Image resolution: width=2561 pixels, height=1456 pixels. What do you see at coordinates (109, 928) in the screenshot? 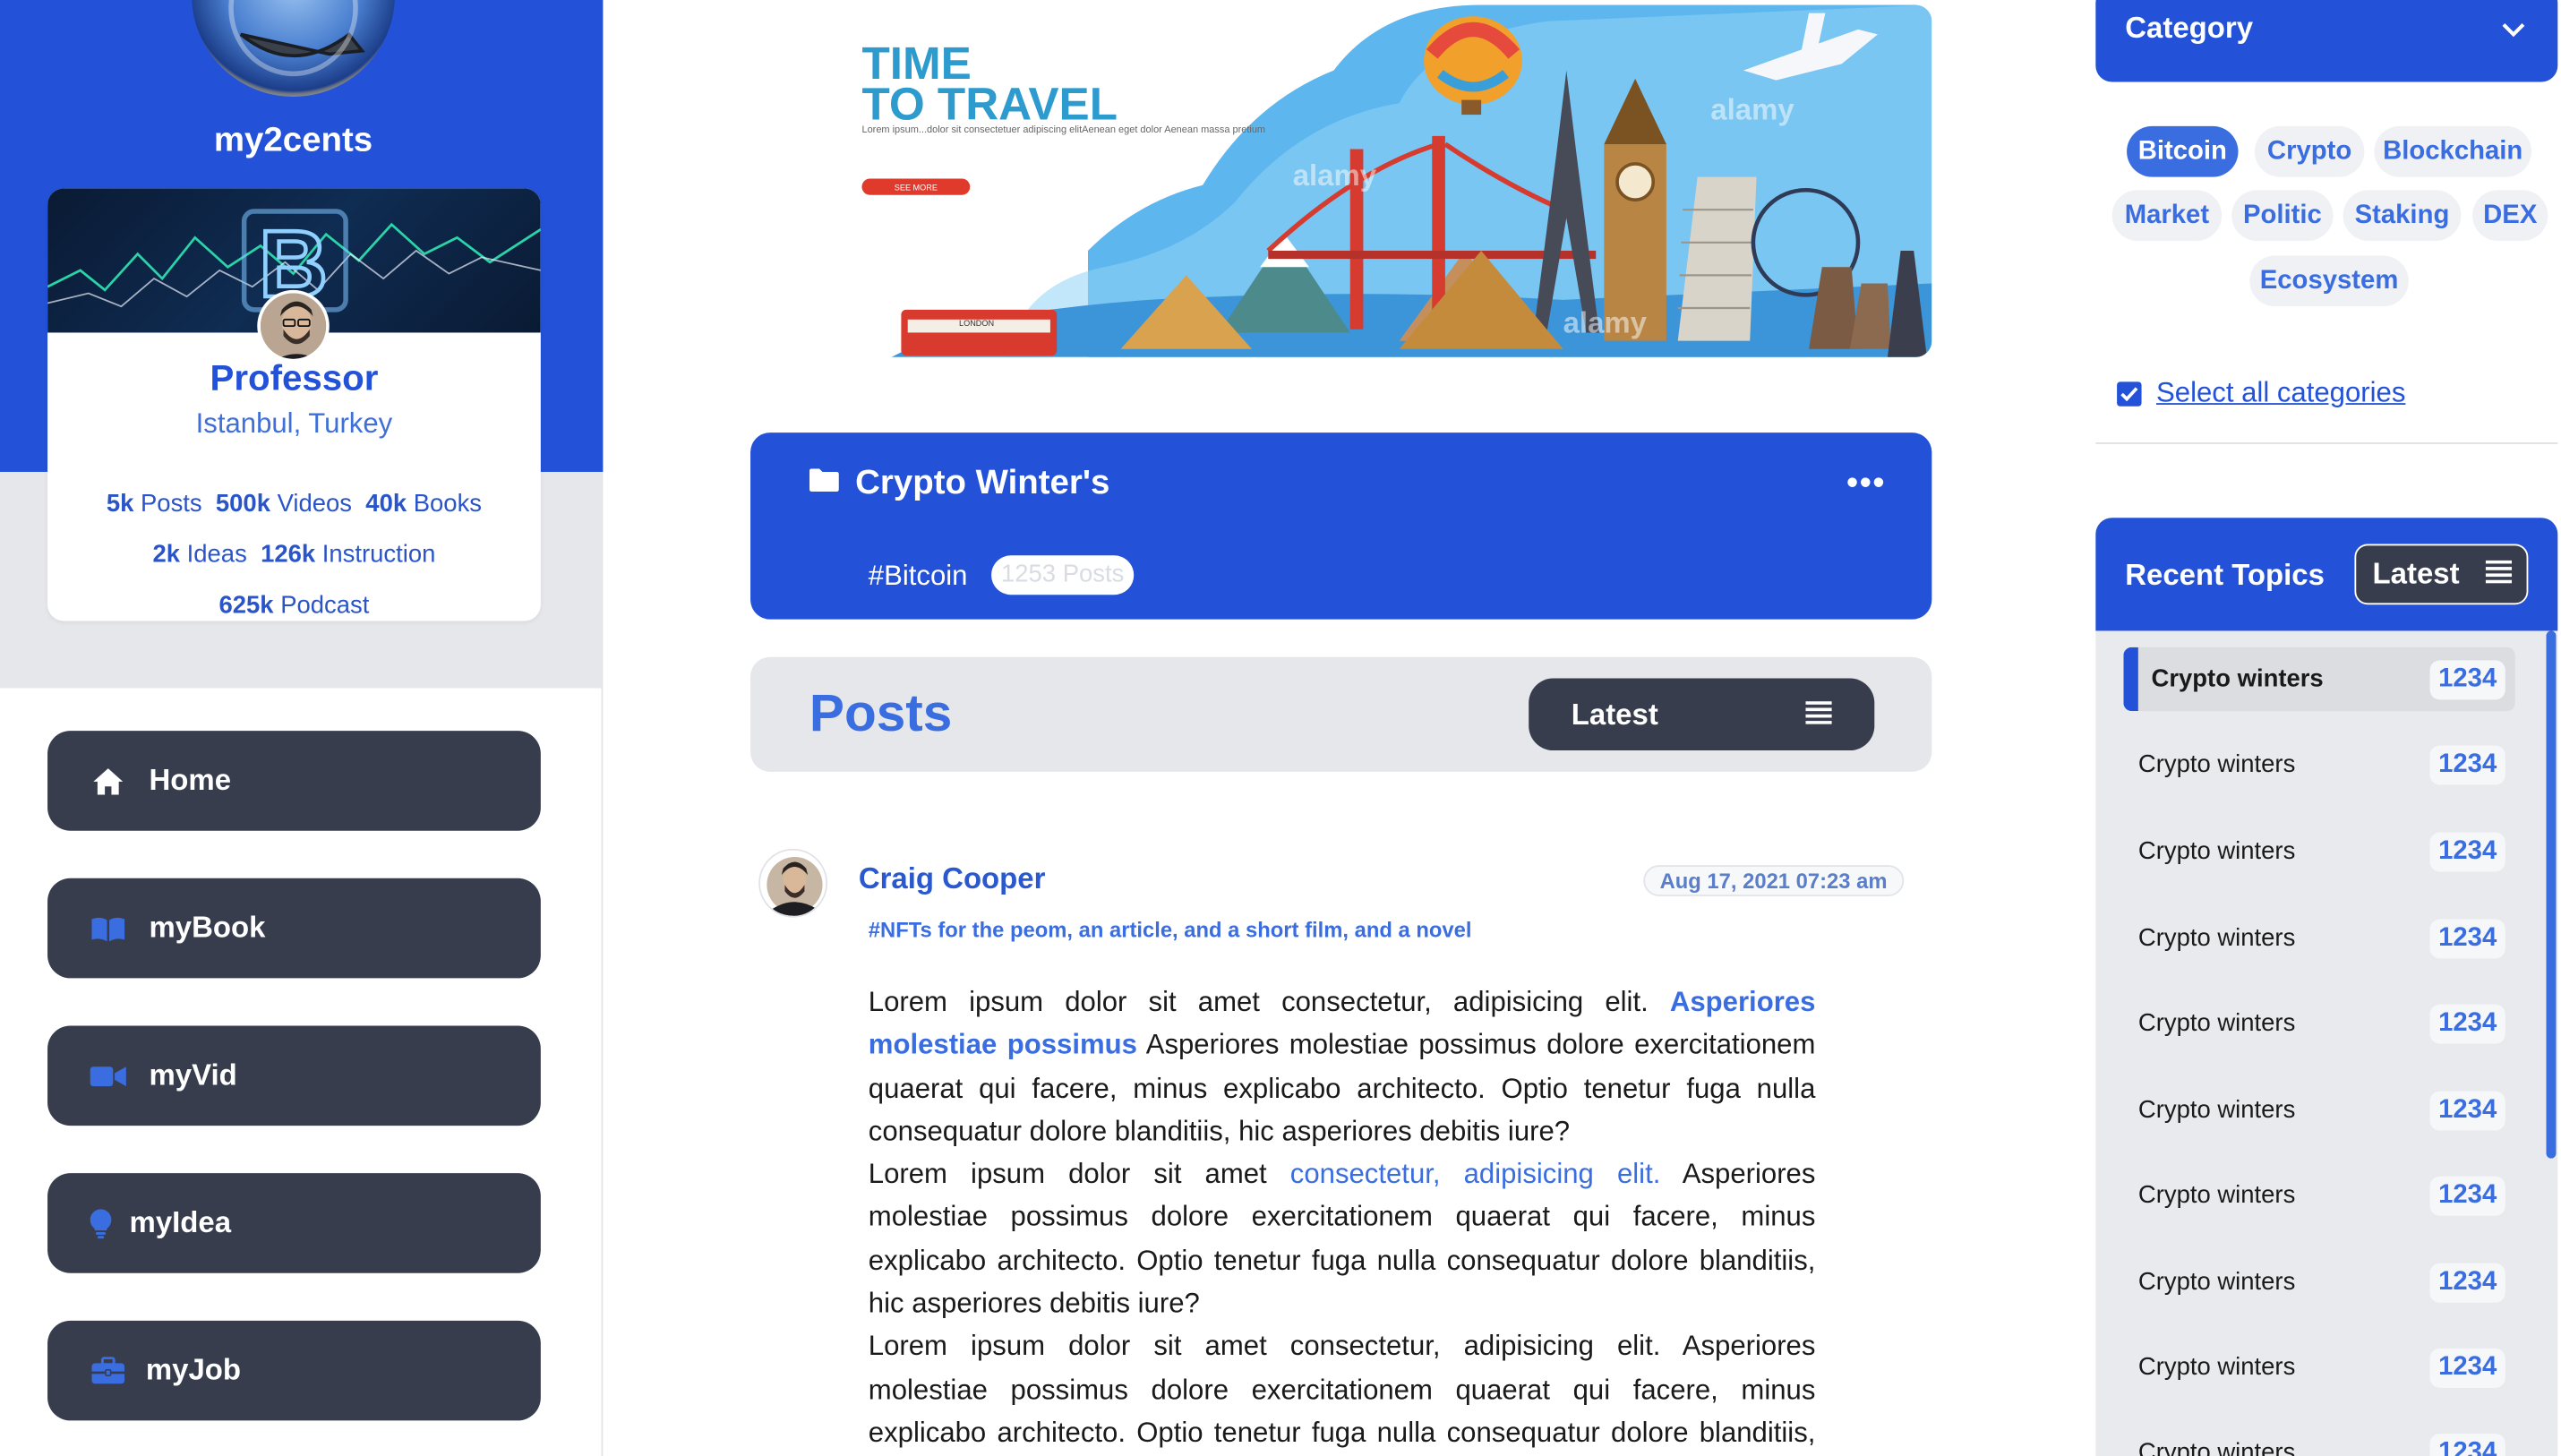
I see `book-icon` at bounding box center [109, 928].